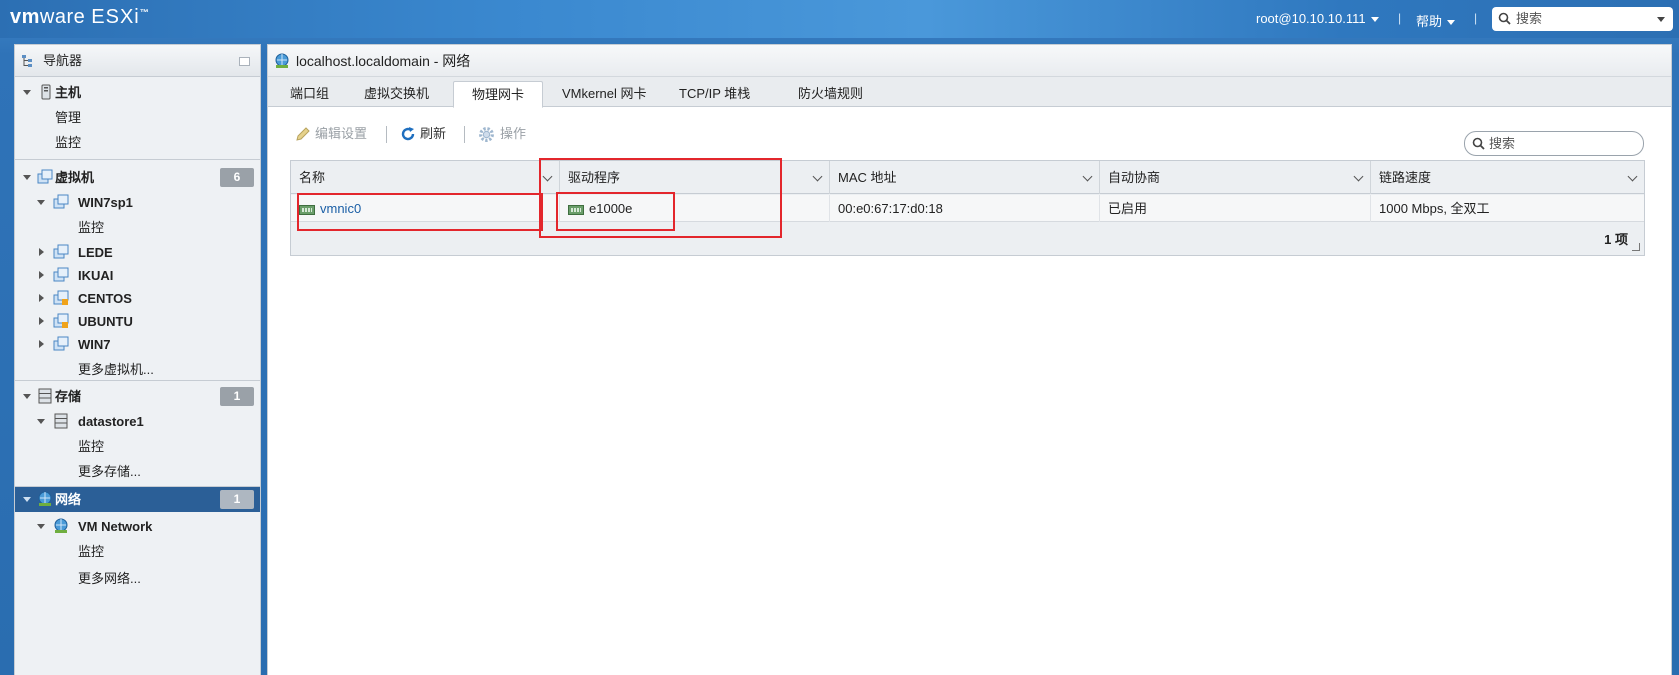 The width and height of the screenshot is (1679, 675). Describe the element at coordinates (425, 177) in the screenshot. I see `column-header-name: 名称` at that location.